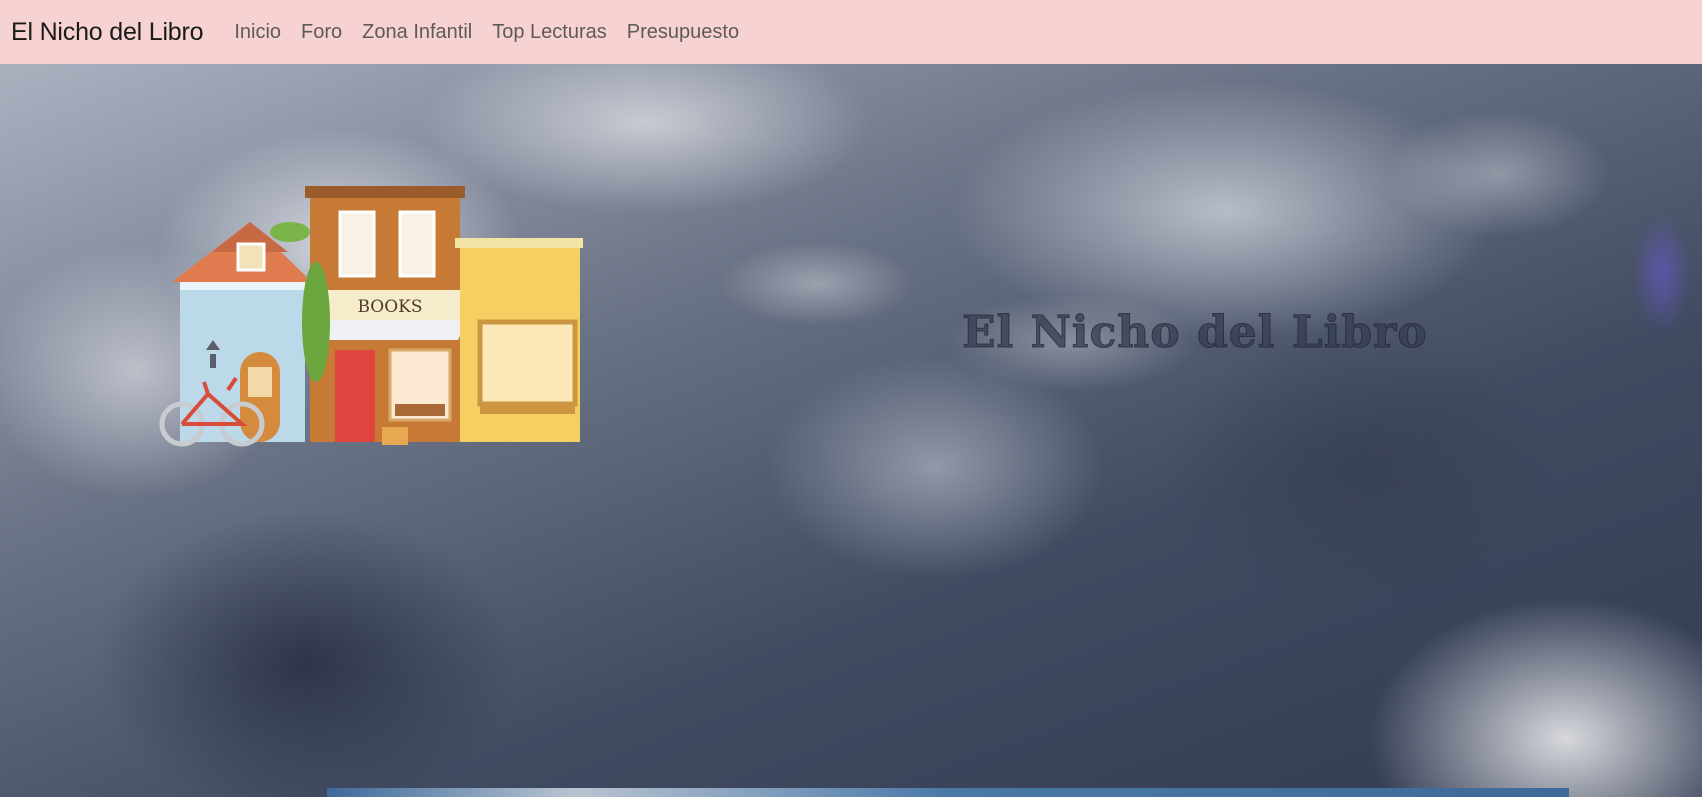 This screenshot has height=797, width=1702. Describe the element at coordinates (389, 307) in the screenshot. I see `store-sign-text: BOOKS` at that location.